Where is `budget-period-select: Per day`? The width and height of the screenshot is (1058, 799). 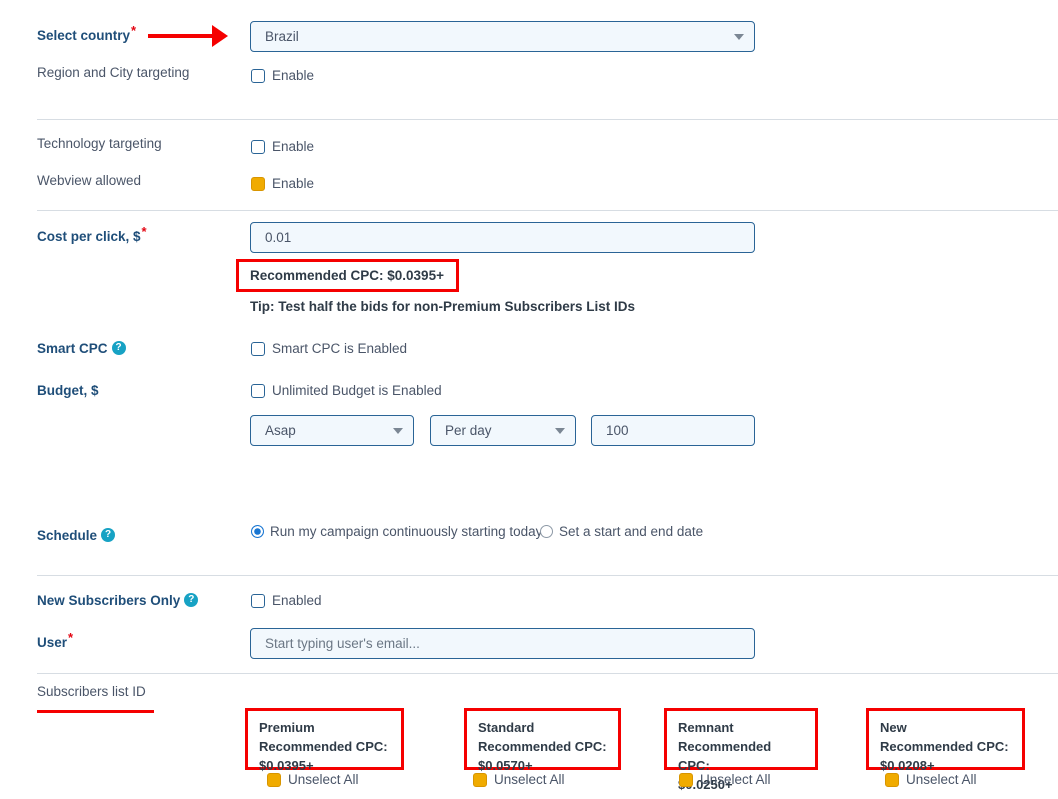
budget-period-select: Per day is located at coordinates (503, 430).